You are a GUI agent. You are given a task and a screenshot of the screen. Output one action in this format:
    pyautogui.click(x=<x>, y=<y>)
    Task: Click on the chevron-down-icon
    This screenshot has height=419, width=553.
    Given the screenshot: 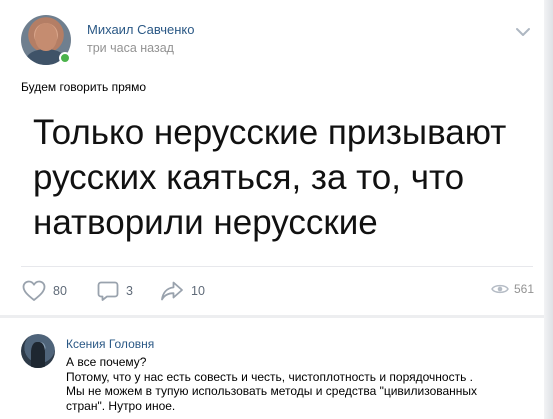 What is the action you would take?
    pyautogui.click(x=523, y=32)
    